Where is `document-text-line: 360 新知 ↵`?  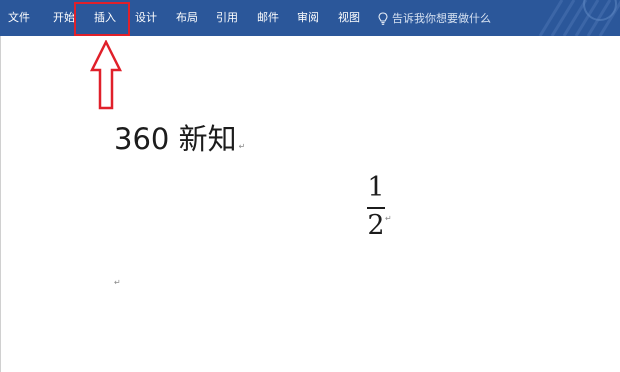
document-text-line: 360 新知 ↵ is located at coordinates (179, 143).